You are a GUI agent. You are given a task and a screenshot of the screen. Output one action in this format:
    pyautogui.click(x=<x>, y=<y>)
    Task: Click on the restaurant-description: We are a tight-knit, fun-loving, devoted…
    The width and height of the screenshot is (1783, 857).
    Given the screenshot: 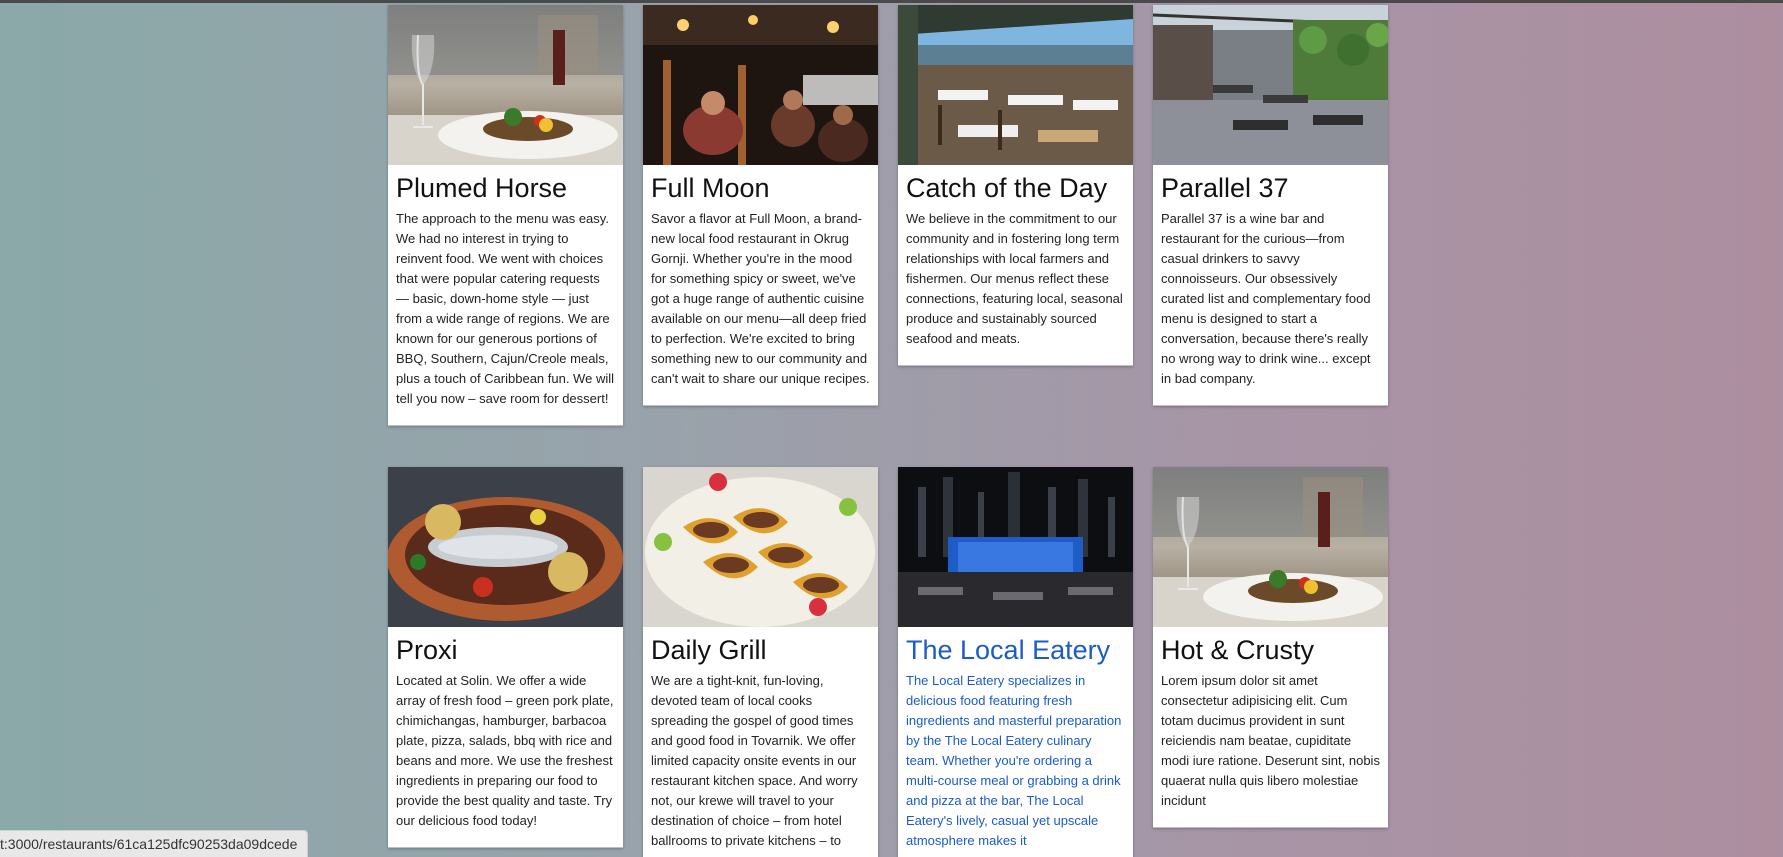 What is the action you would take?
    pyautogui.click(x=760, y=761)
    